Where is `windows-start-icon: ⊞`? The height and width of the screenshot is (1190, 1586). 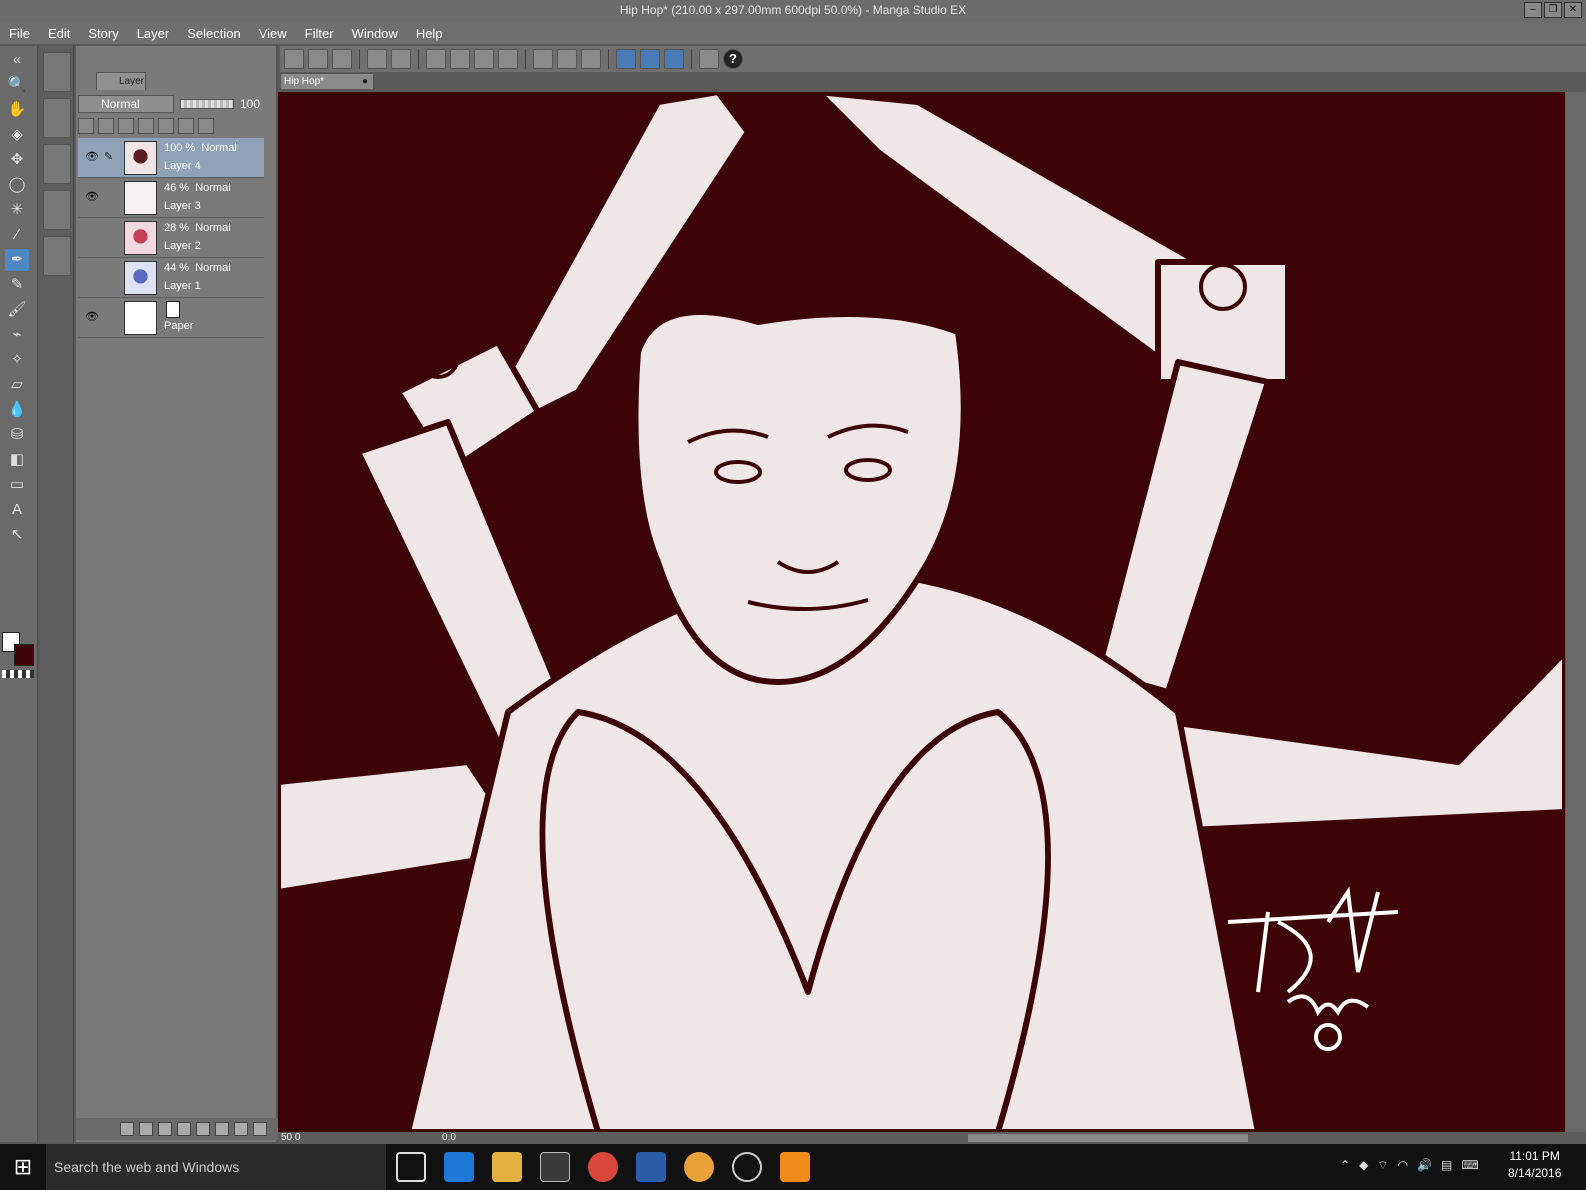 windows-start-icon: ⊞ is located at coordinates (23, 1167).